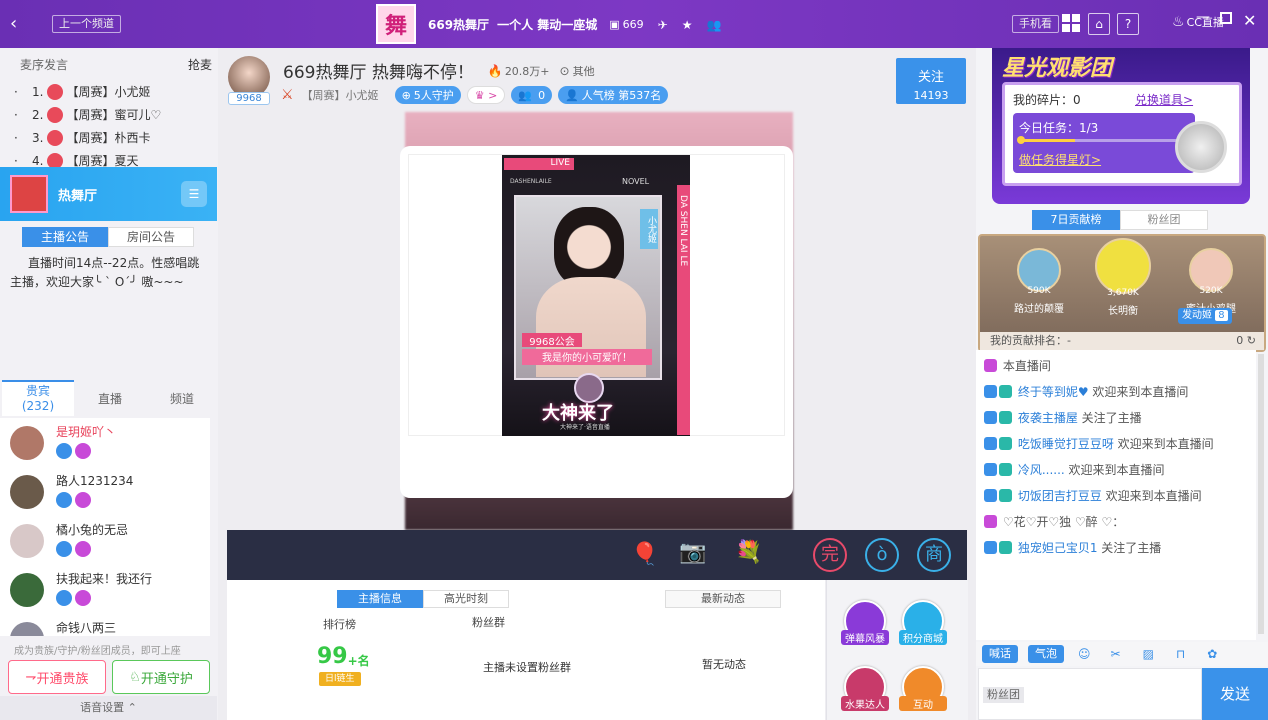  What do you see at coordinates (86, 24) in the screenshot?
I see `prev-channel-button: 上一个频道` at bounding box center [86, 24].